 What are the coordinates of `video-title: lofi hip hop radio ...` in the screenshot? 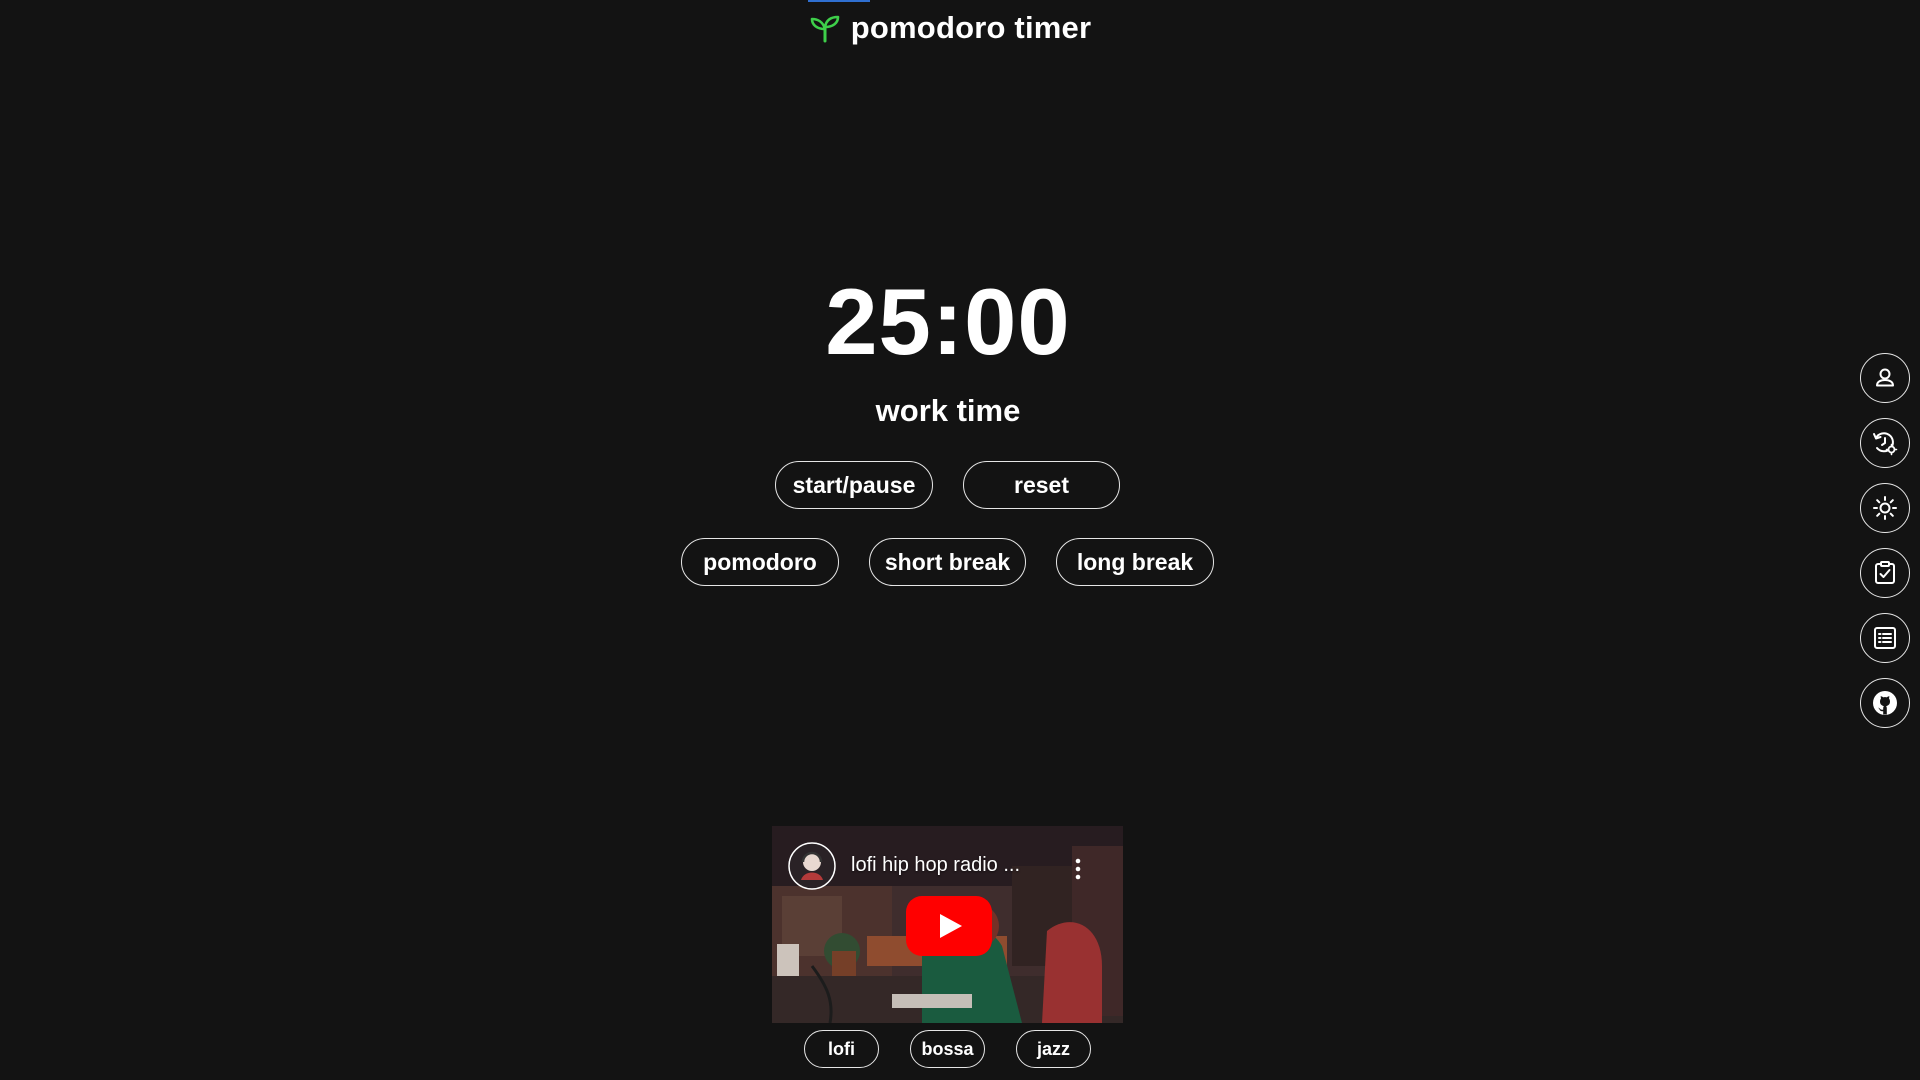 It's located at (935, 865).